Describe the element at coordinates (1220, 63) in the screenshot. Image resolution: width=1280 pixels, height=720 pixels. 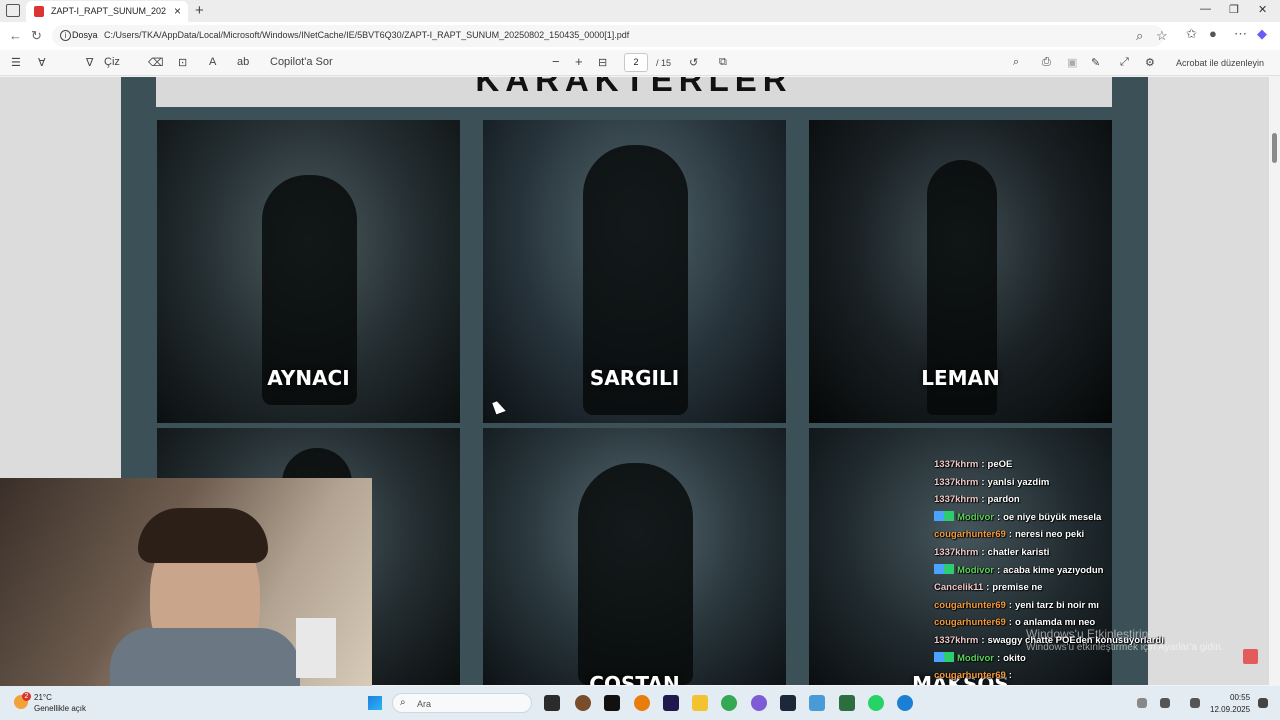
I see `acrobat-edit-button: Acrobat ile düzenleyin` at that location.